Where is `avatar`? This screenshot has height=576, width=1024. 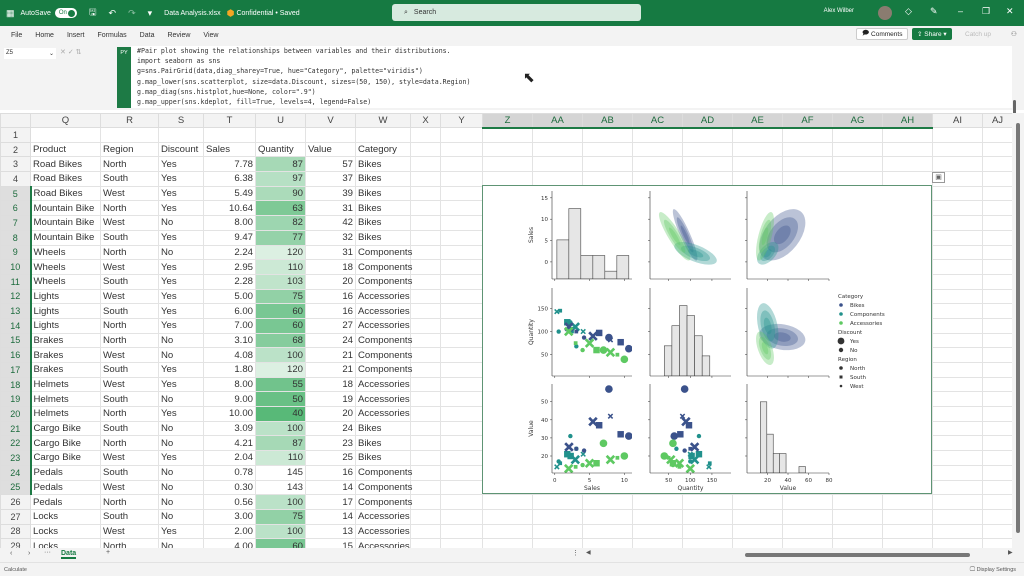
avatar is located at coordinates (885, 13).